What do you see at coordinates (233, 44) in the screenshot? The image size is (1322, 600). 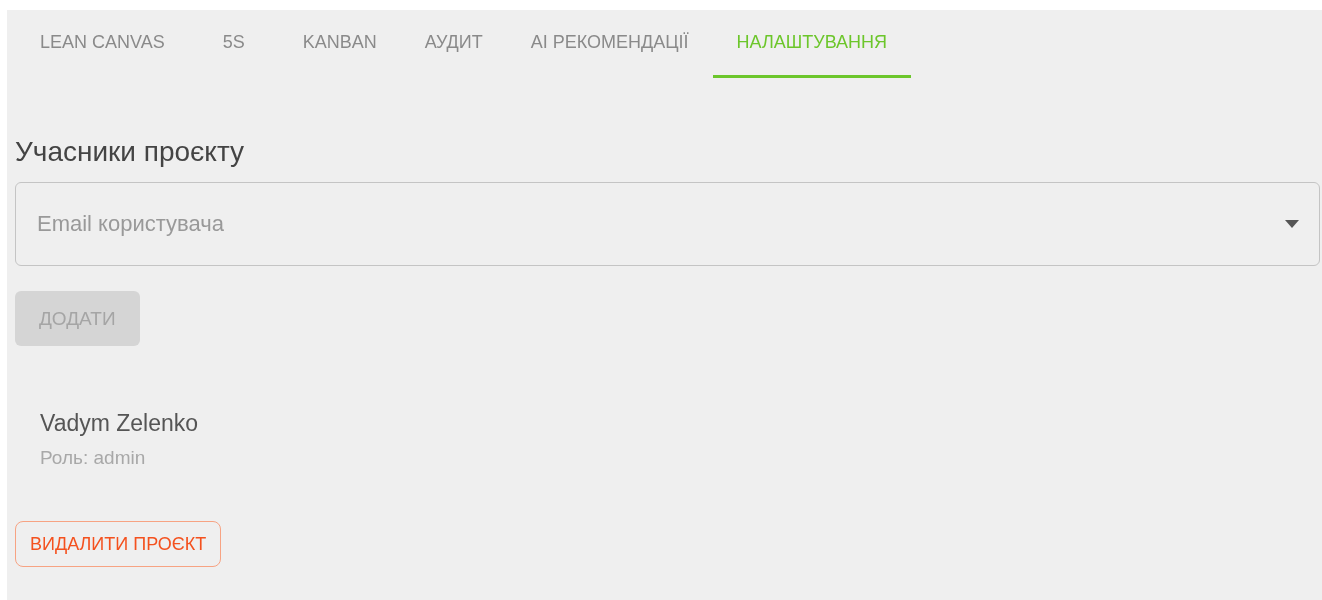 I see `tab: 5S` at bounding box center [233, 44].